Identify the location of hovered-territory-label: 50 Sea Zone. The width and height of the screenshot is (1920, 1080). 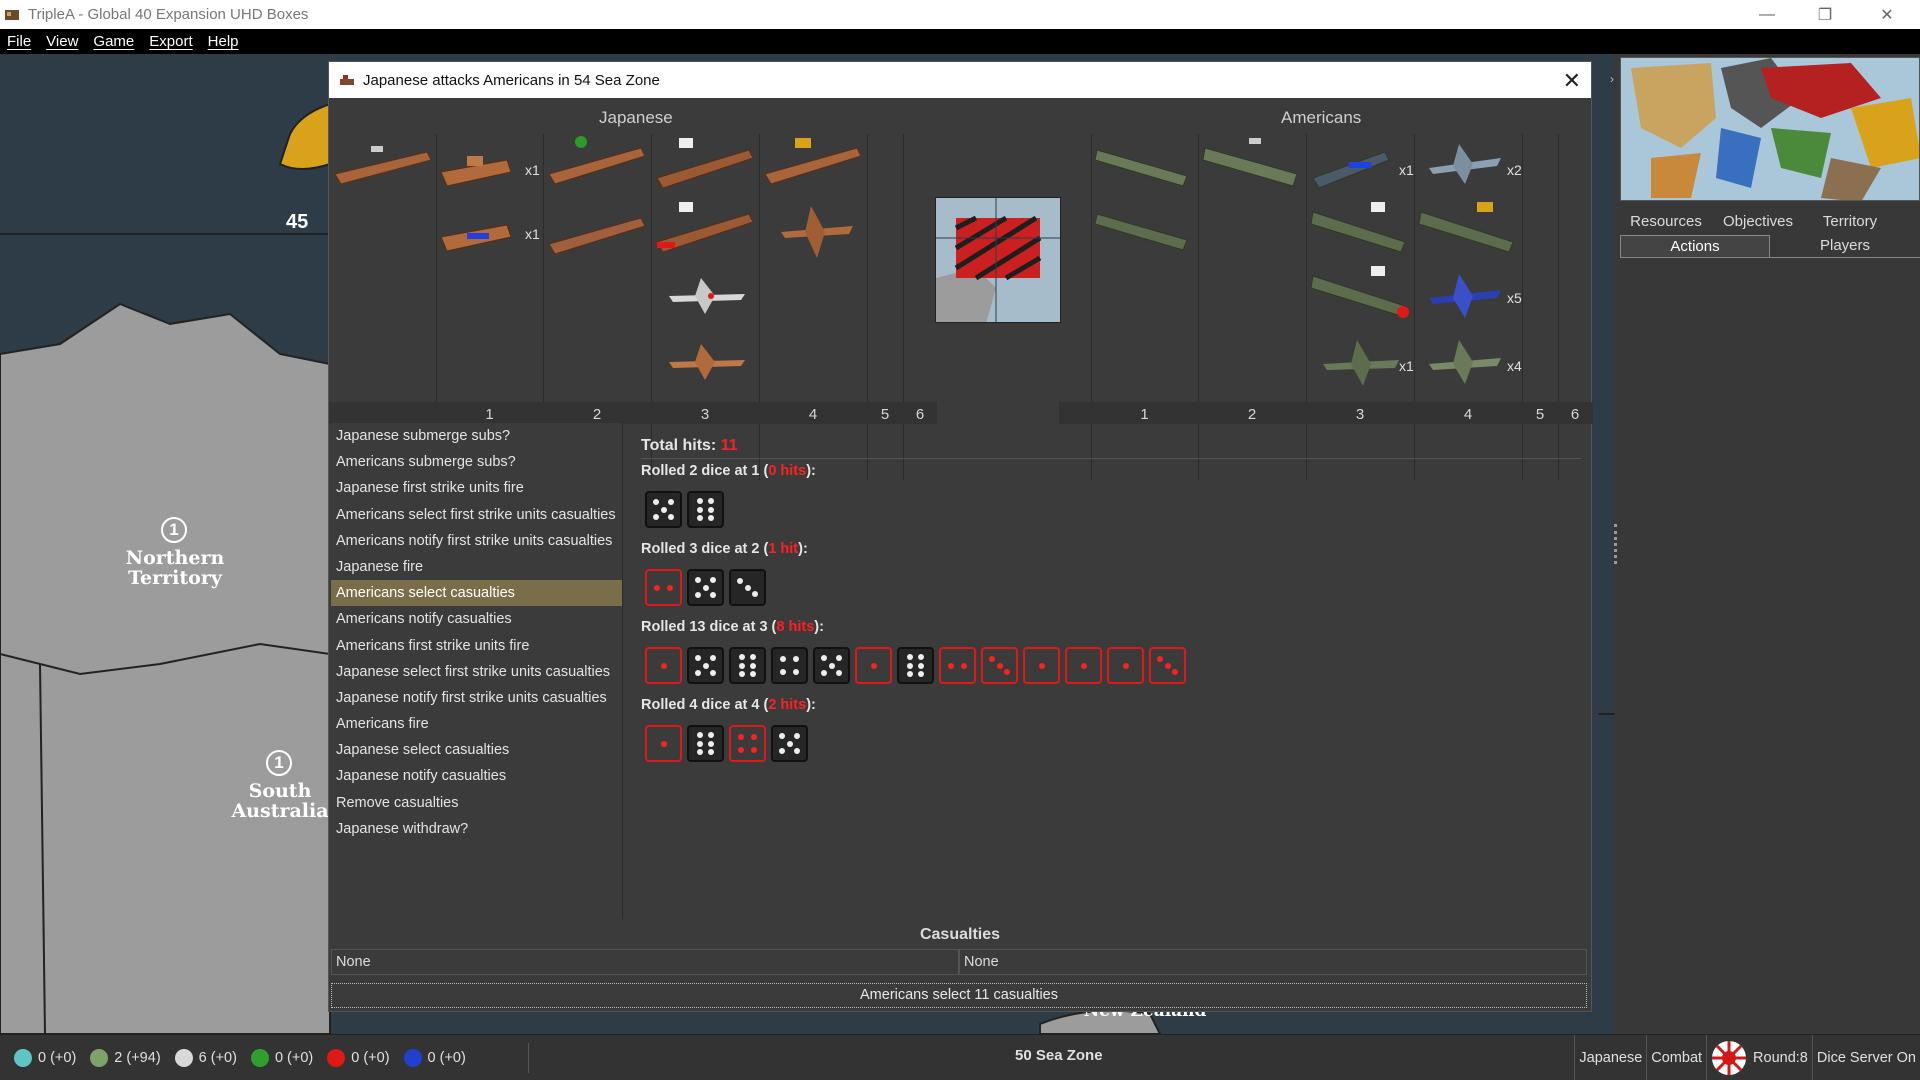
(1059, 1055).